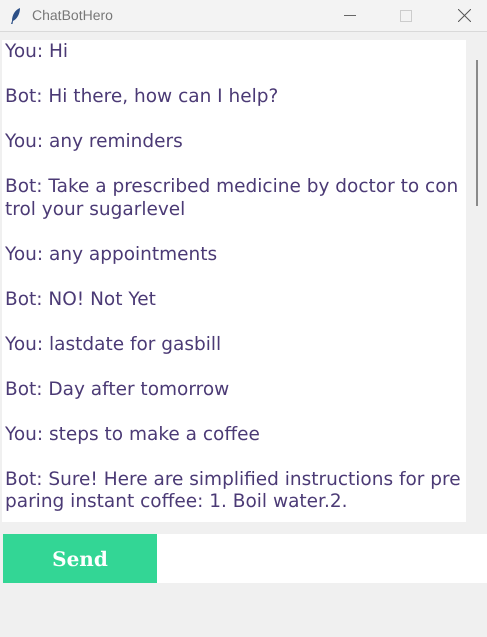 Image resolution: width=487 pixels, height=637 pixels. What do you see at coordinates (232, 198) in the screenshot?
I see `chat-message: Bot: Take a prescribed medicine by doctor to control your sugarlevel` at bounding box center [232, 198].